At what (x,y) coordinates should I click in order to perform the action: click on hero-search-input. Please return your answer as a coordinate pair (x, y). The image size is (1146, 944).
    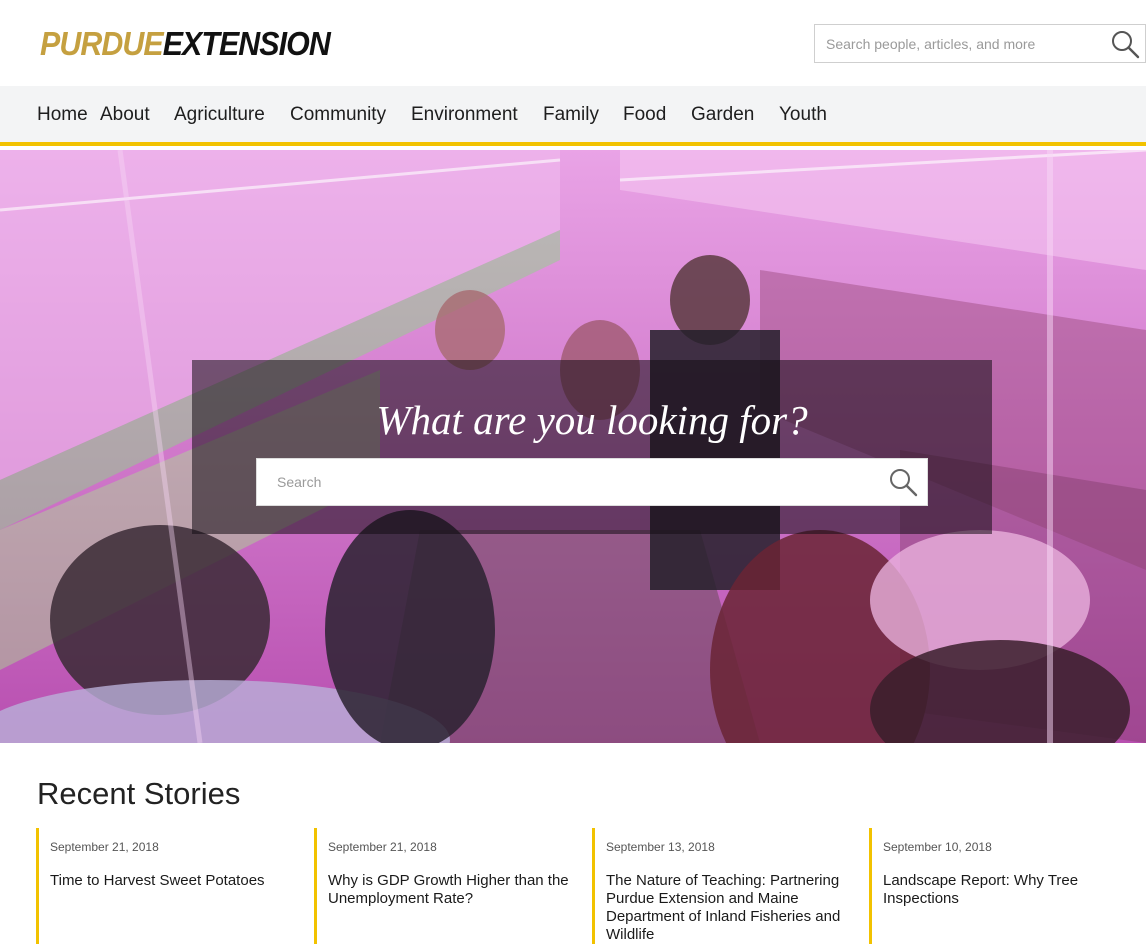
    Looking at the image, I should click on (567, 482).